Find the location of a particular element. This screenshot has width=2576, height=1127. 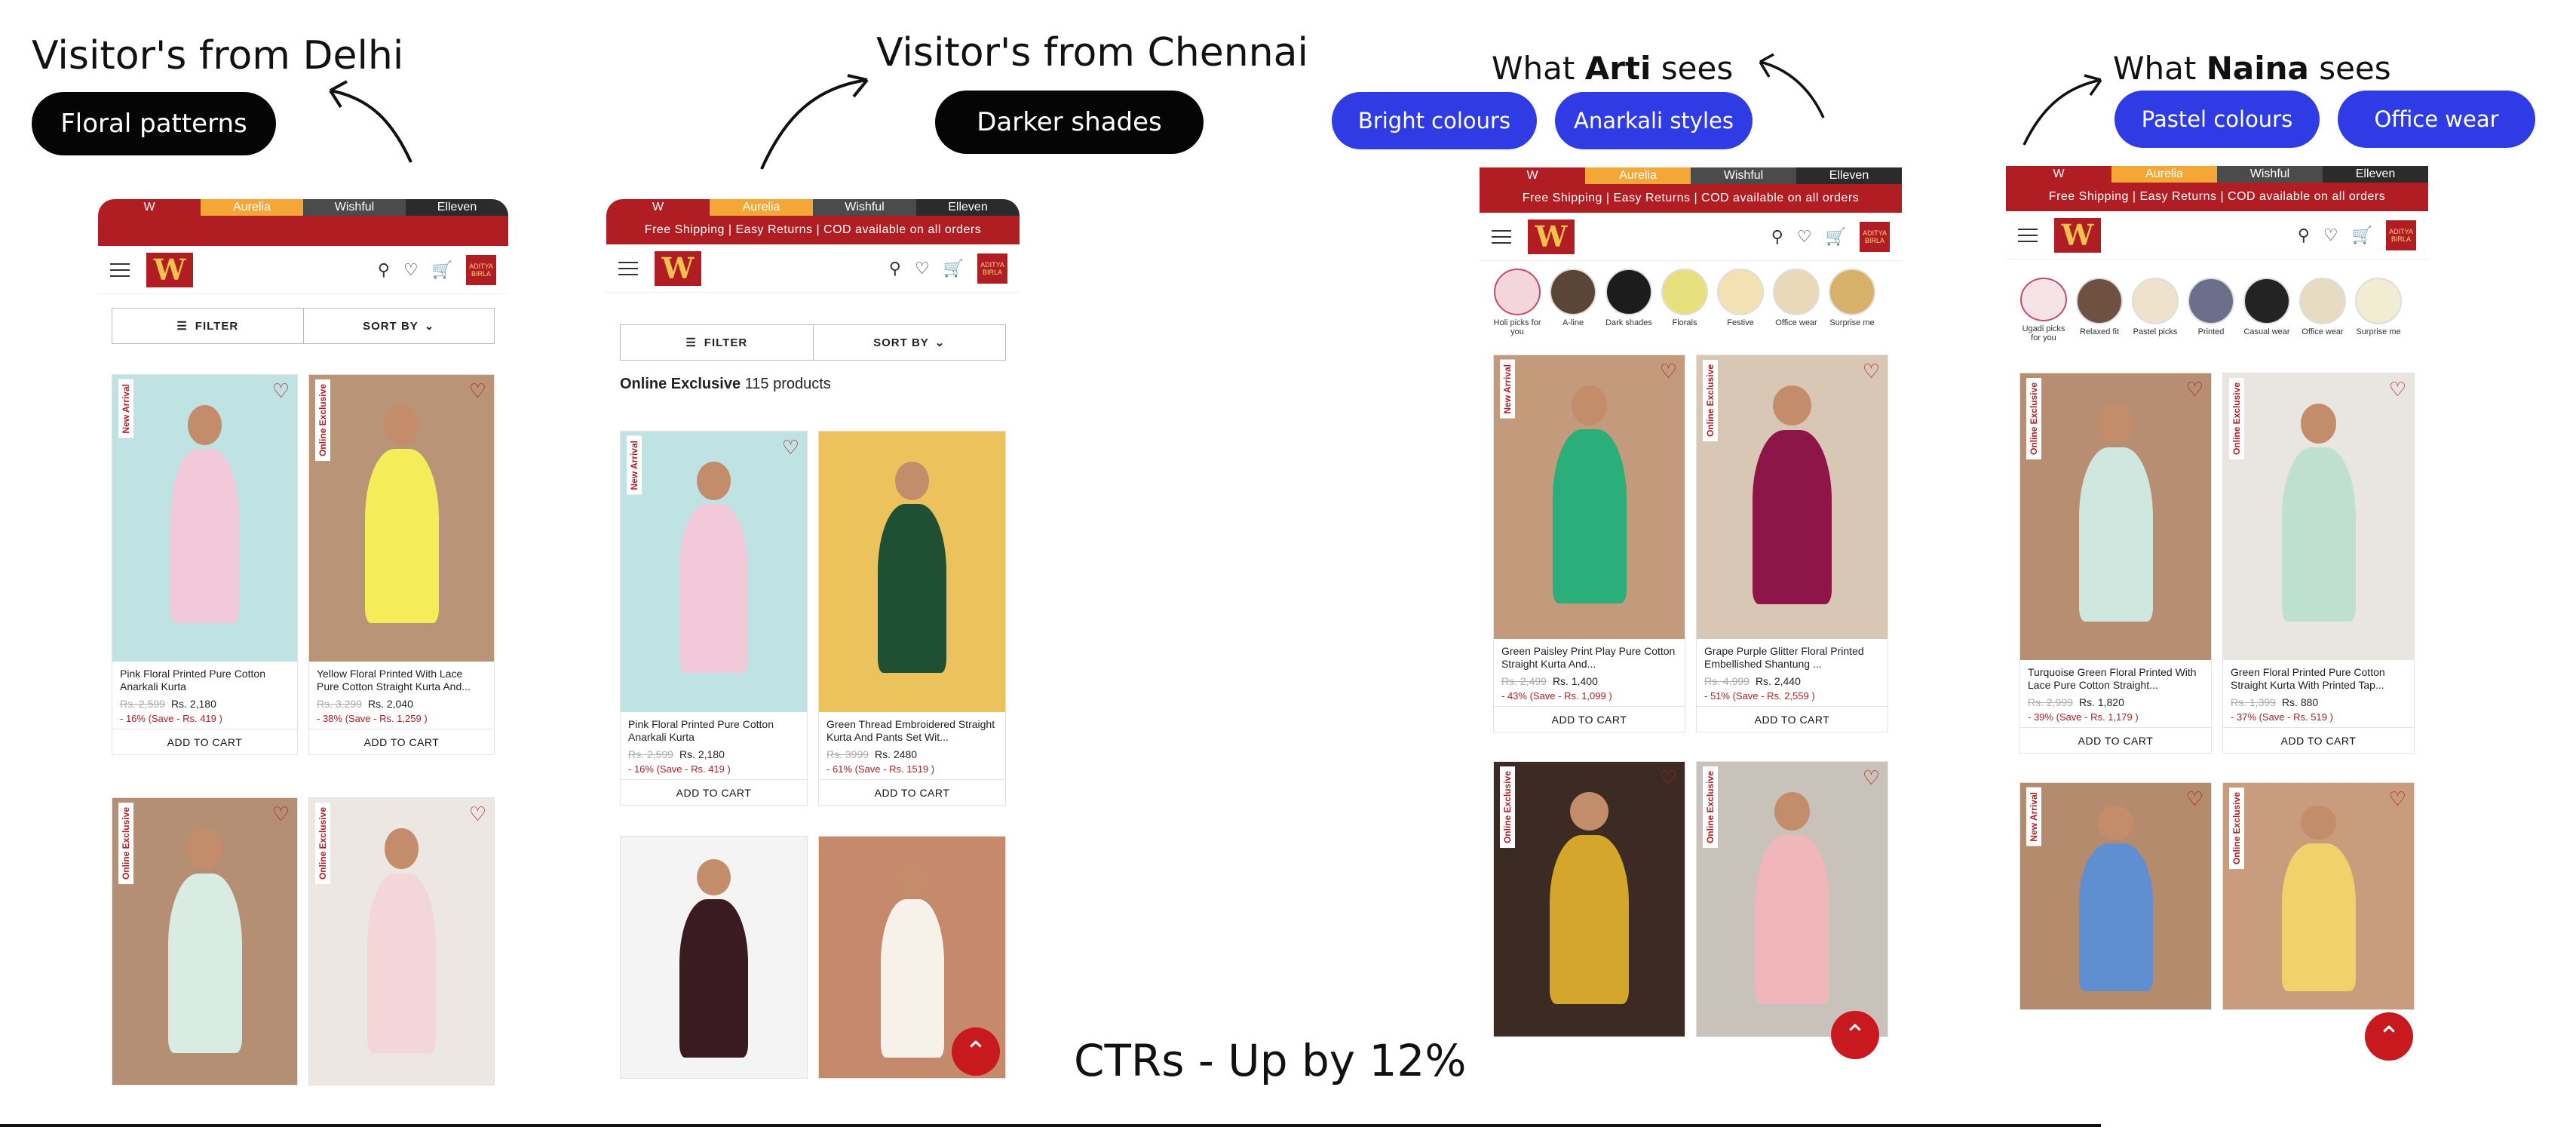

category-chip: Pastel picks is located at coordinates (2155, 310).